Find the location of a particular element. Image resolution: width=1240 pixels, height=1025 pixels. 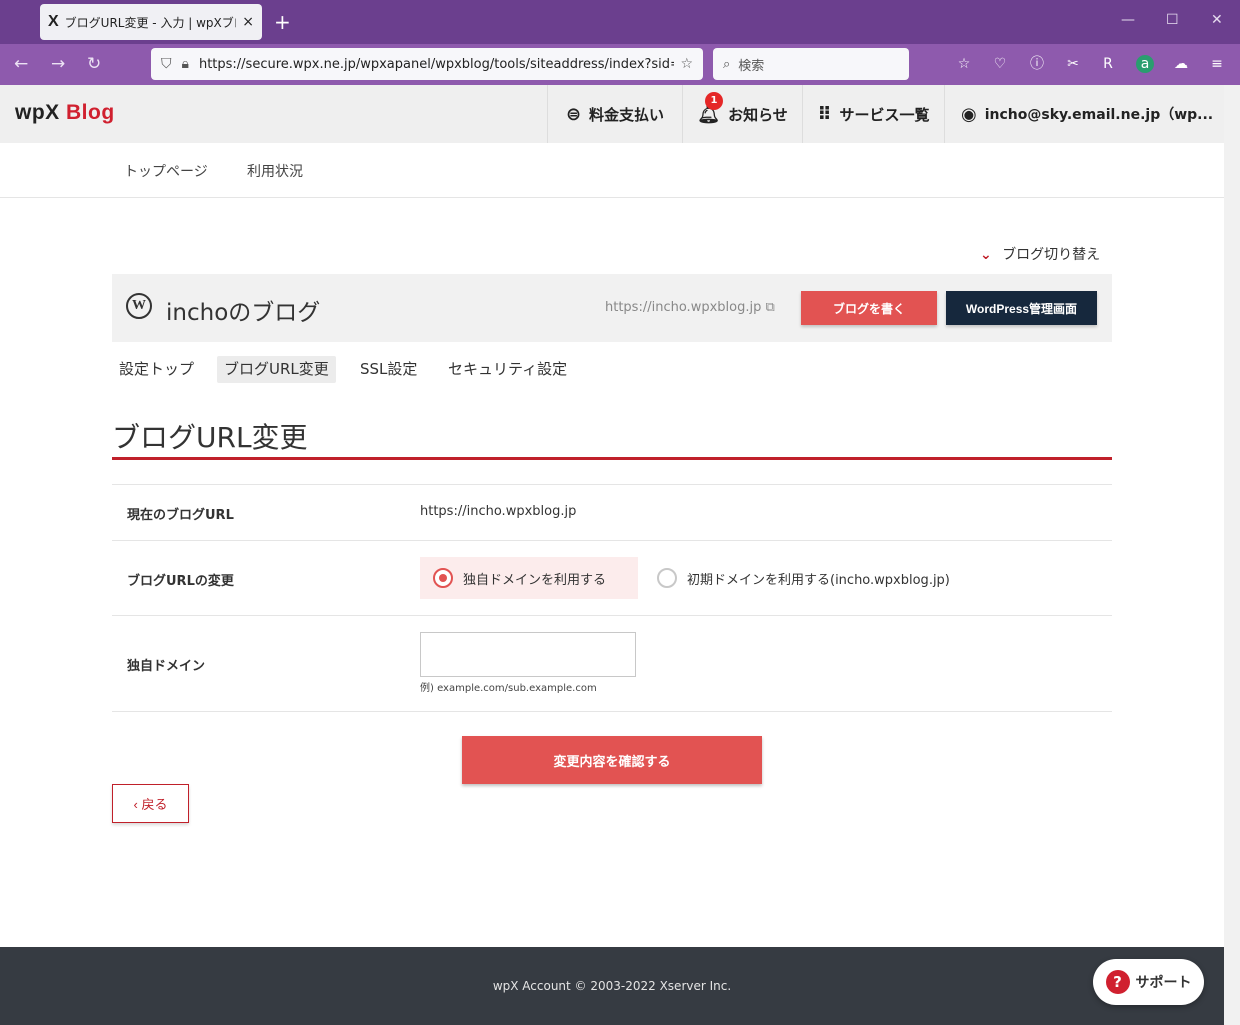

back-button: ‹ 戻る is located at coordinates (150, 803).